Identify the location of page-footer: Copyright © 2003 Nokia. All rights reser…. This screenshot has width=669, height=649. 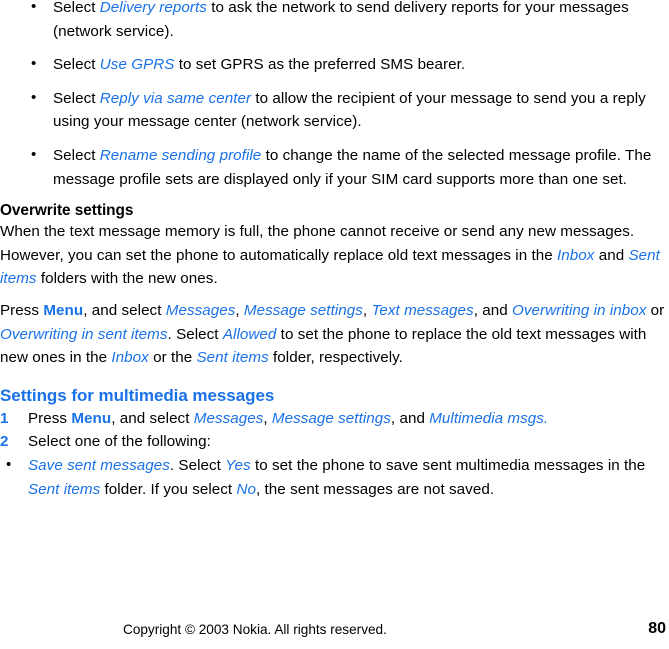
(334, 630).